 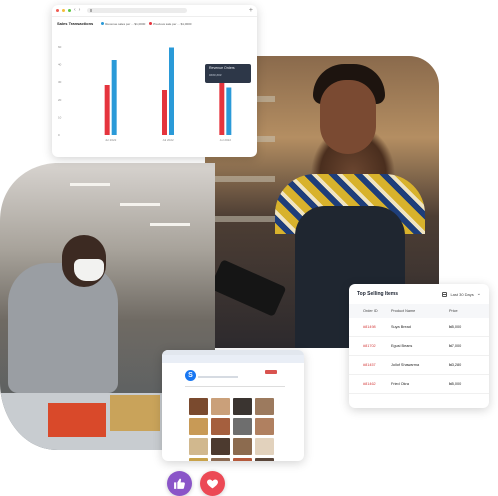 What do you see at coordinates (63, 328) in the screenshot?
I see `cashier-body` at bounding box center [63, 328].